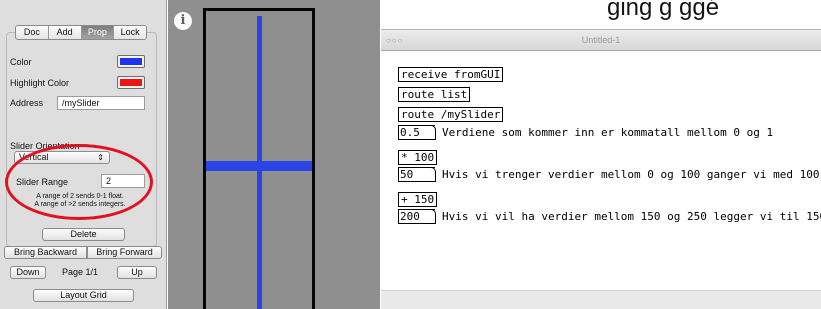 The width and height of the screenshot is (821, 309). What do you see at coordinates (451, 114) in the screenshot?
I see `route-slider-object: route /mySlider` at bounding box center [451, 114].